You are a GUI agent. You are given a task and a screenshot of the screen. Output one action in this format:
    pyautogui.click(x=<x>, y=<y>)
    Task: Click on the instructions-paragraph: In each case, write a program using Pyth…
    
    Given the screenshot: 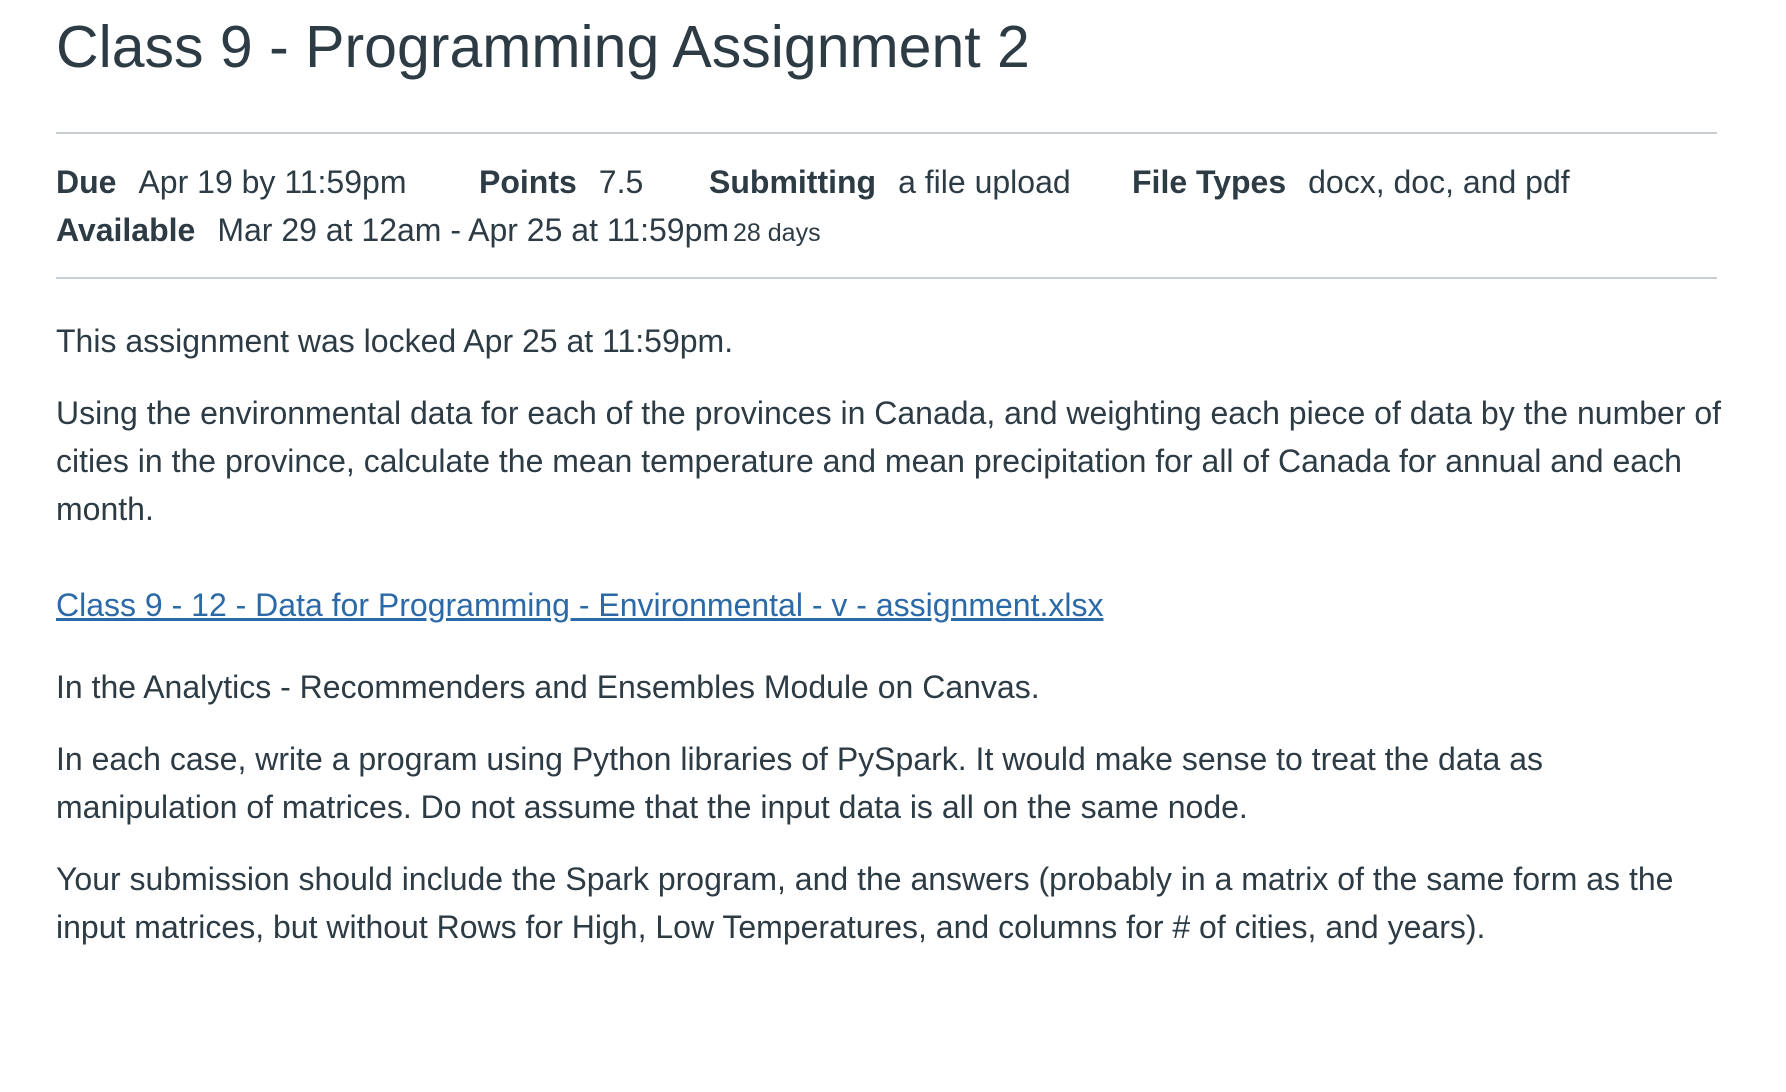 What is the action you would take?
    pyautogui.click(x=799, y=783)
    